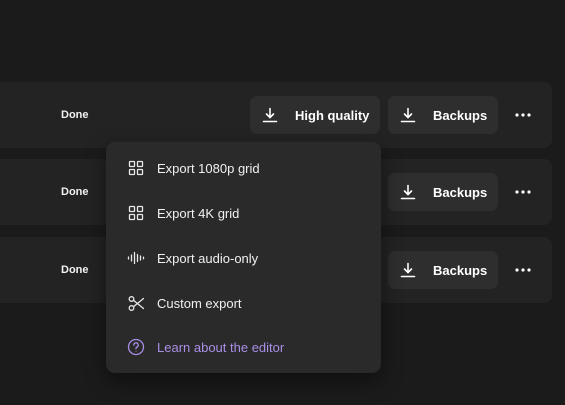 The height and width of the screenshot is (405, 565). Describe the element at coordinates (136, 347) in the screenshot. I see `help-circle-icon` at that location.